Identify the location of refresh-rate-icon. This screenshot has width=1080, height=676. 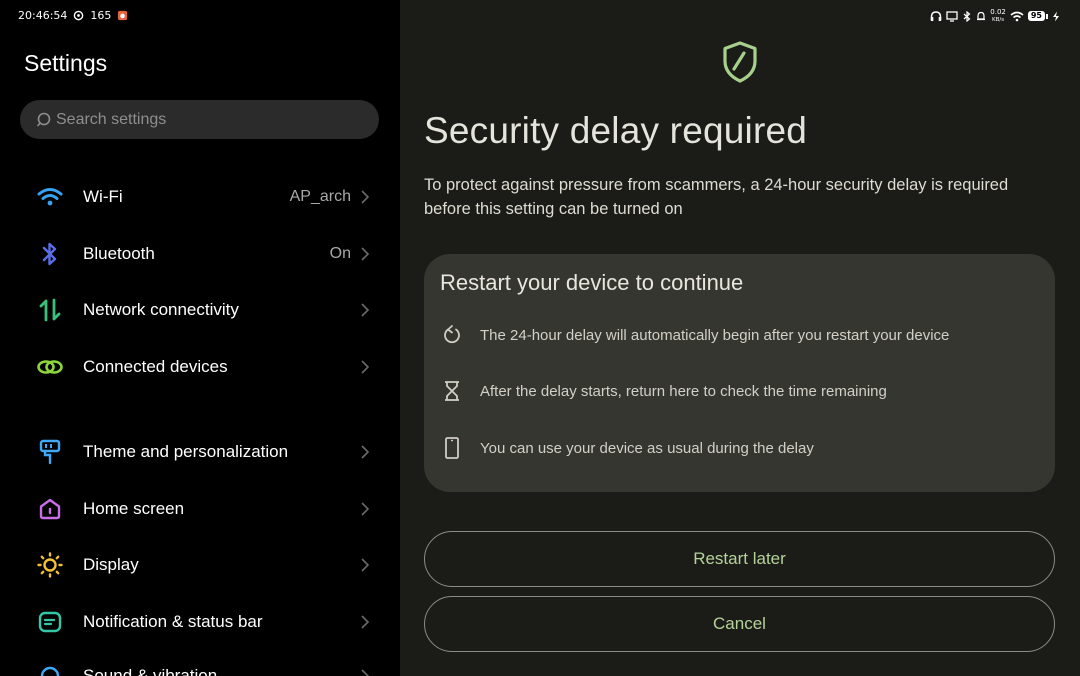
(79, 15).